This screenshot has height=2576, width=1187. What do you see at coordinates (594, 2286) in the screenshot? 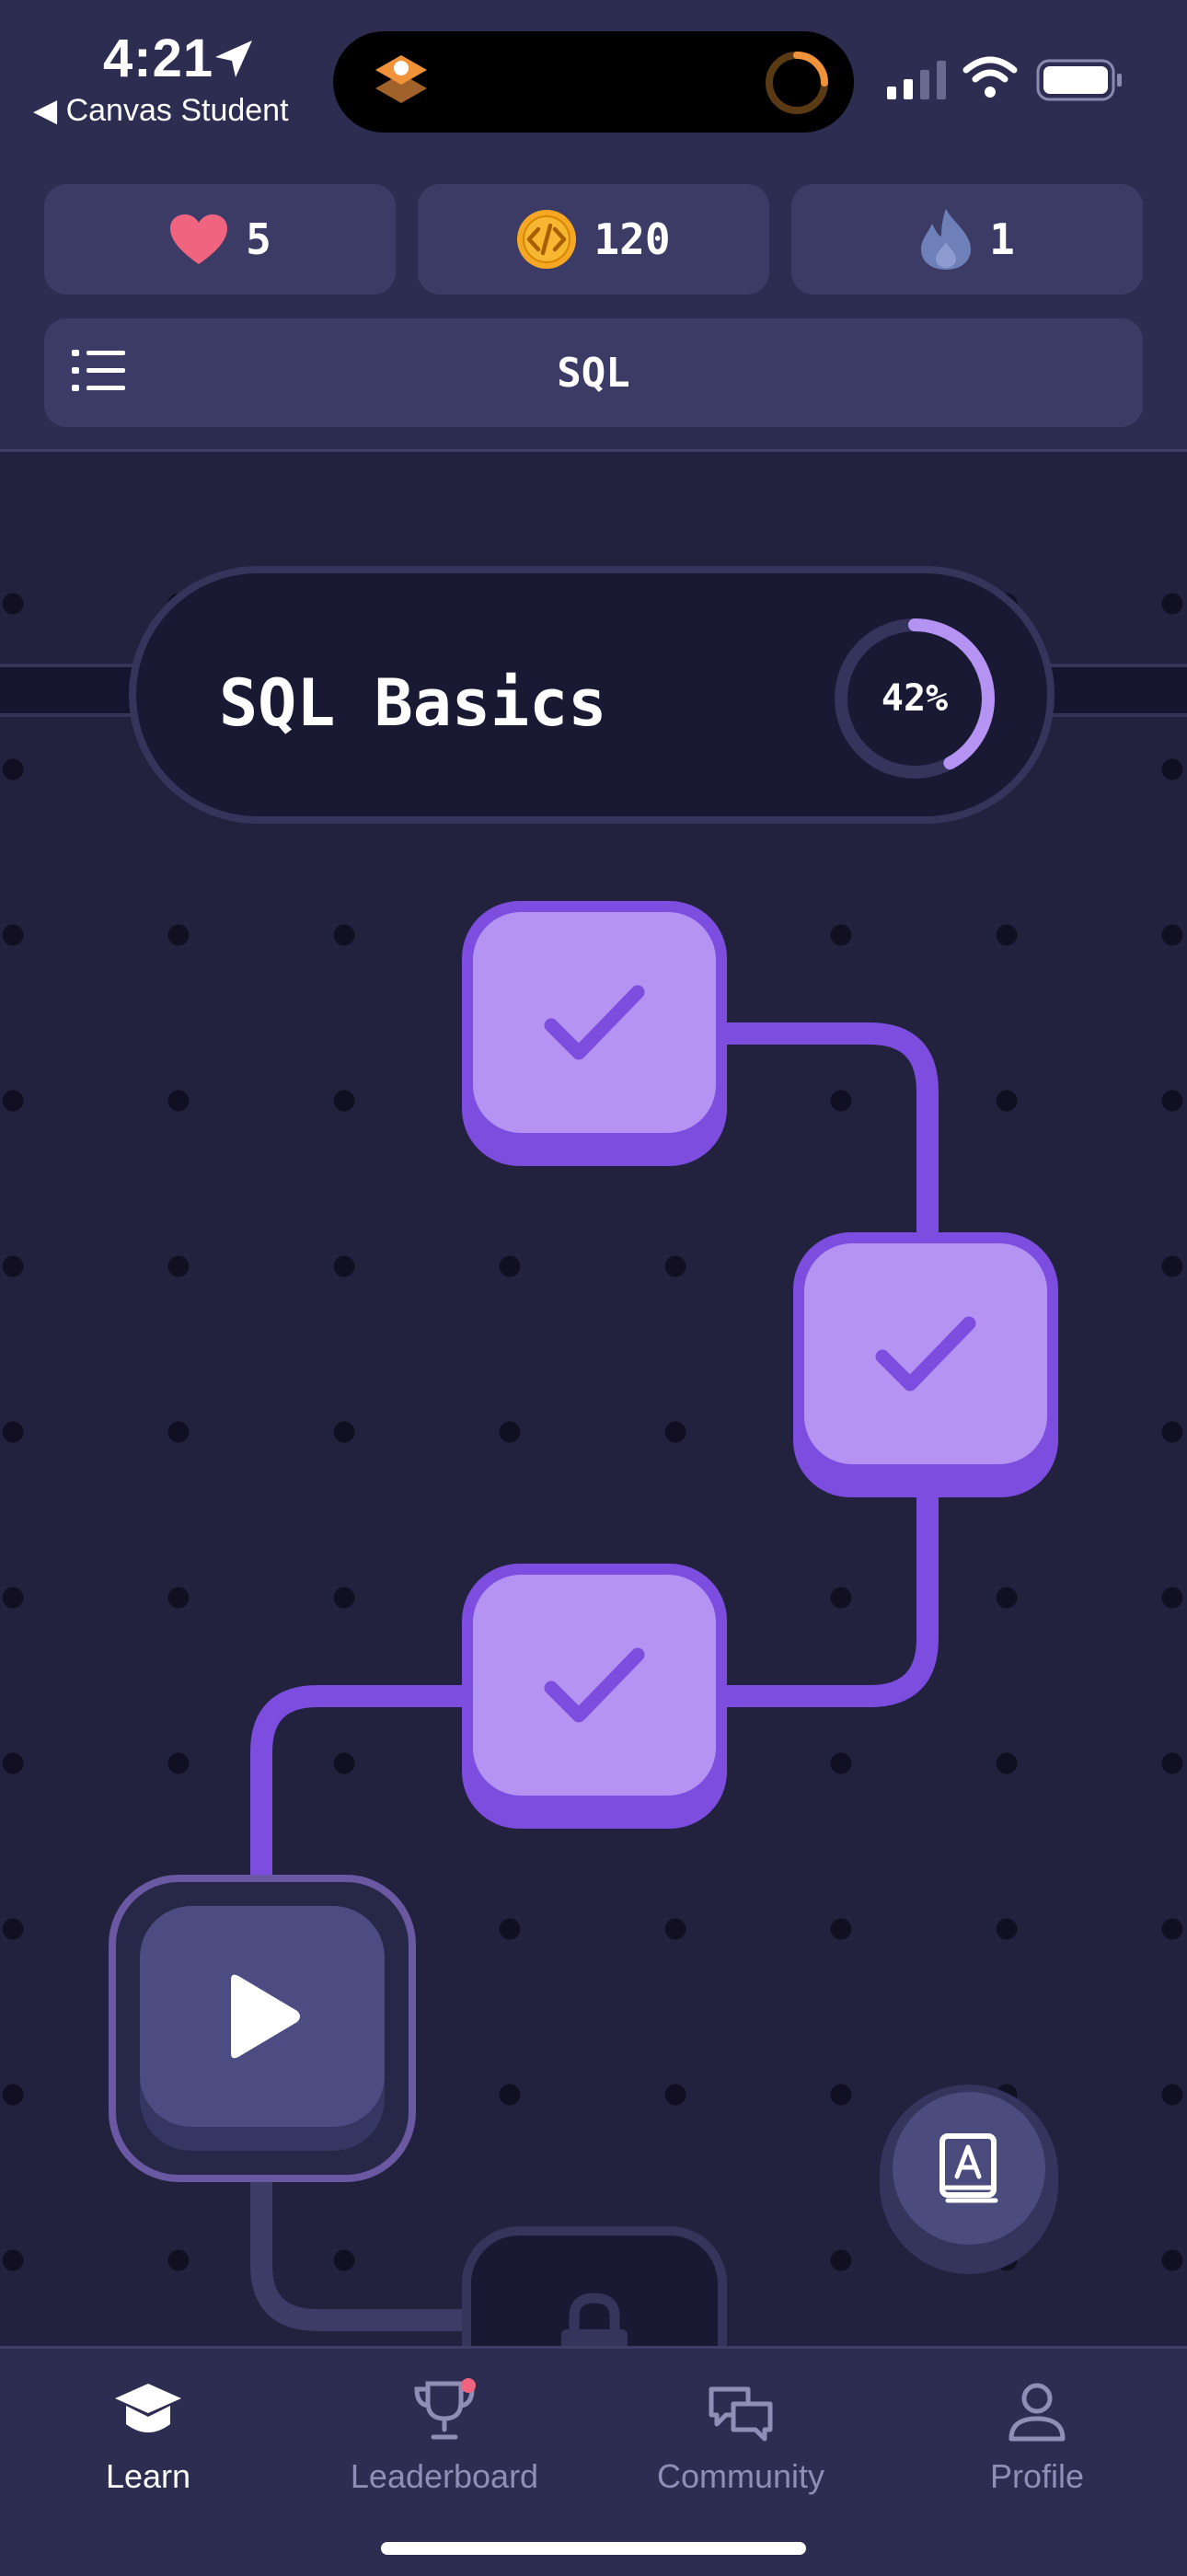
I see `lesson-node-locked` at bounding box center [594, 2286].